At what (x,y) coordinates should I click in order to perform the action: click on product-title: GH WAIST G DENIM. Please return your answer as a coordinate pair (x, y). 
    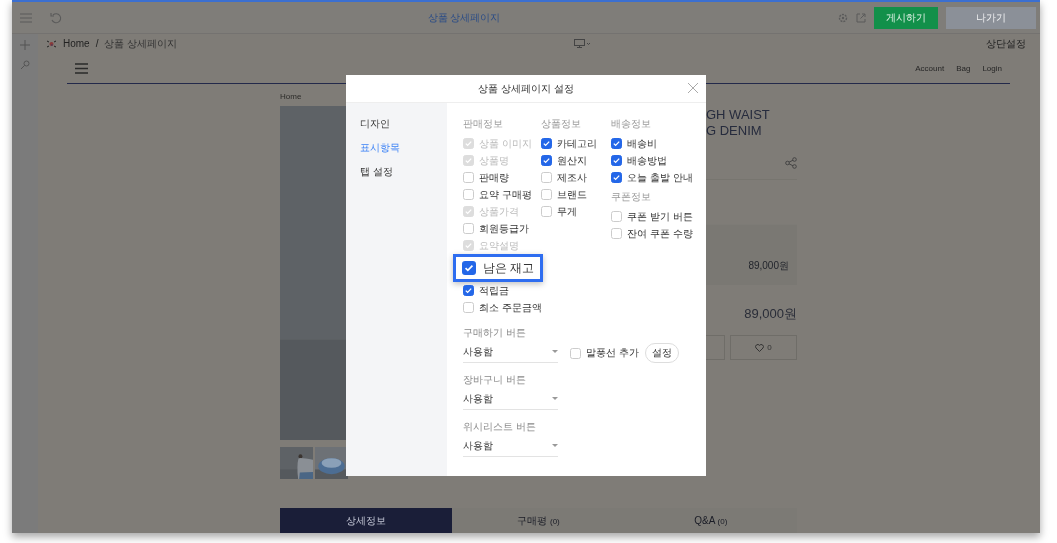
    Looking at the image, I should click on (738, 123).